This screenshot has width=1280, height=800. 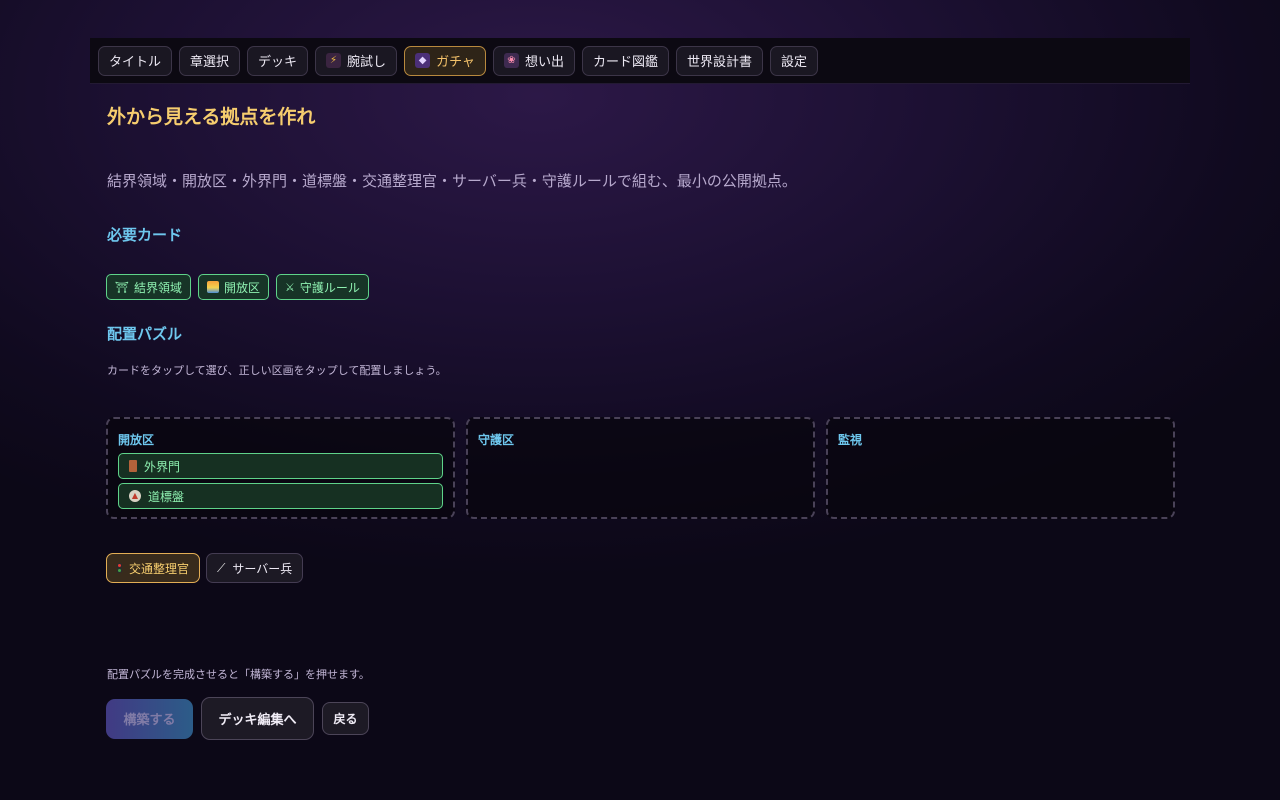 I want to click on nav-tab-card-encyclopedia: カード図鑑, so click(x=625, y=60).